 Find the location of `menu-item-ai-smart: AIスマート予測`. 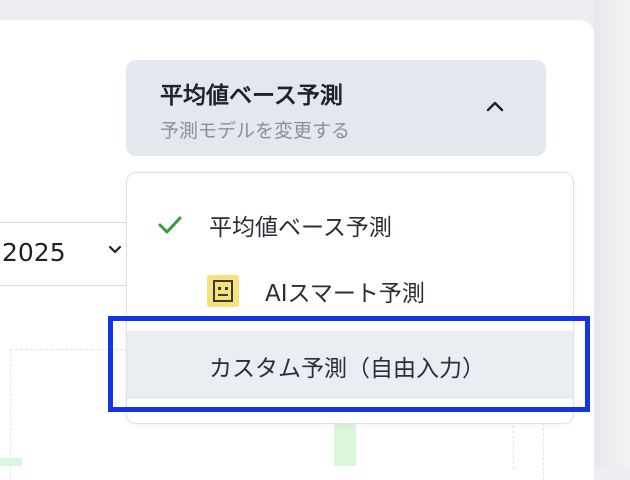

menu-item-ai-smart: AIスマート予測 is located at coordinates (350, 290).